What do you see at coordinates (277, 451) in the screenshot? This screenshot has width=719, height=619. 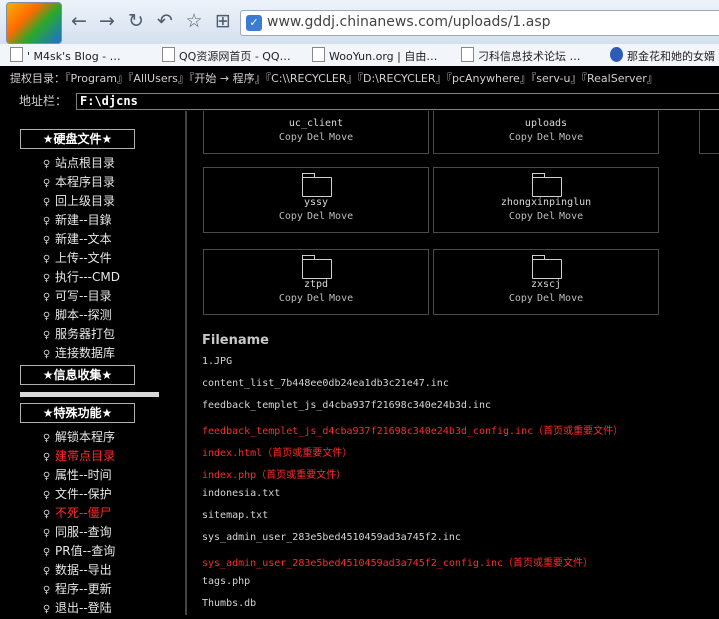 I see `file-link: index.html（首页或重要文件）` at bounding box center [277, 451].